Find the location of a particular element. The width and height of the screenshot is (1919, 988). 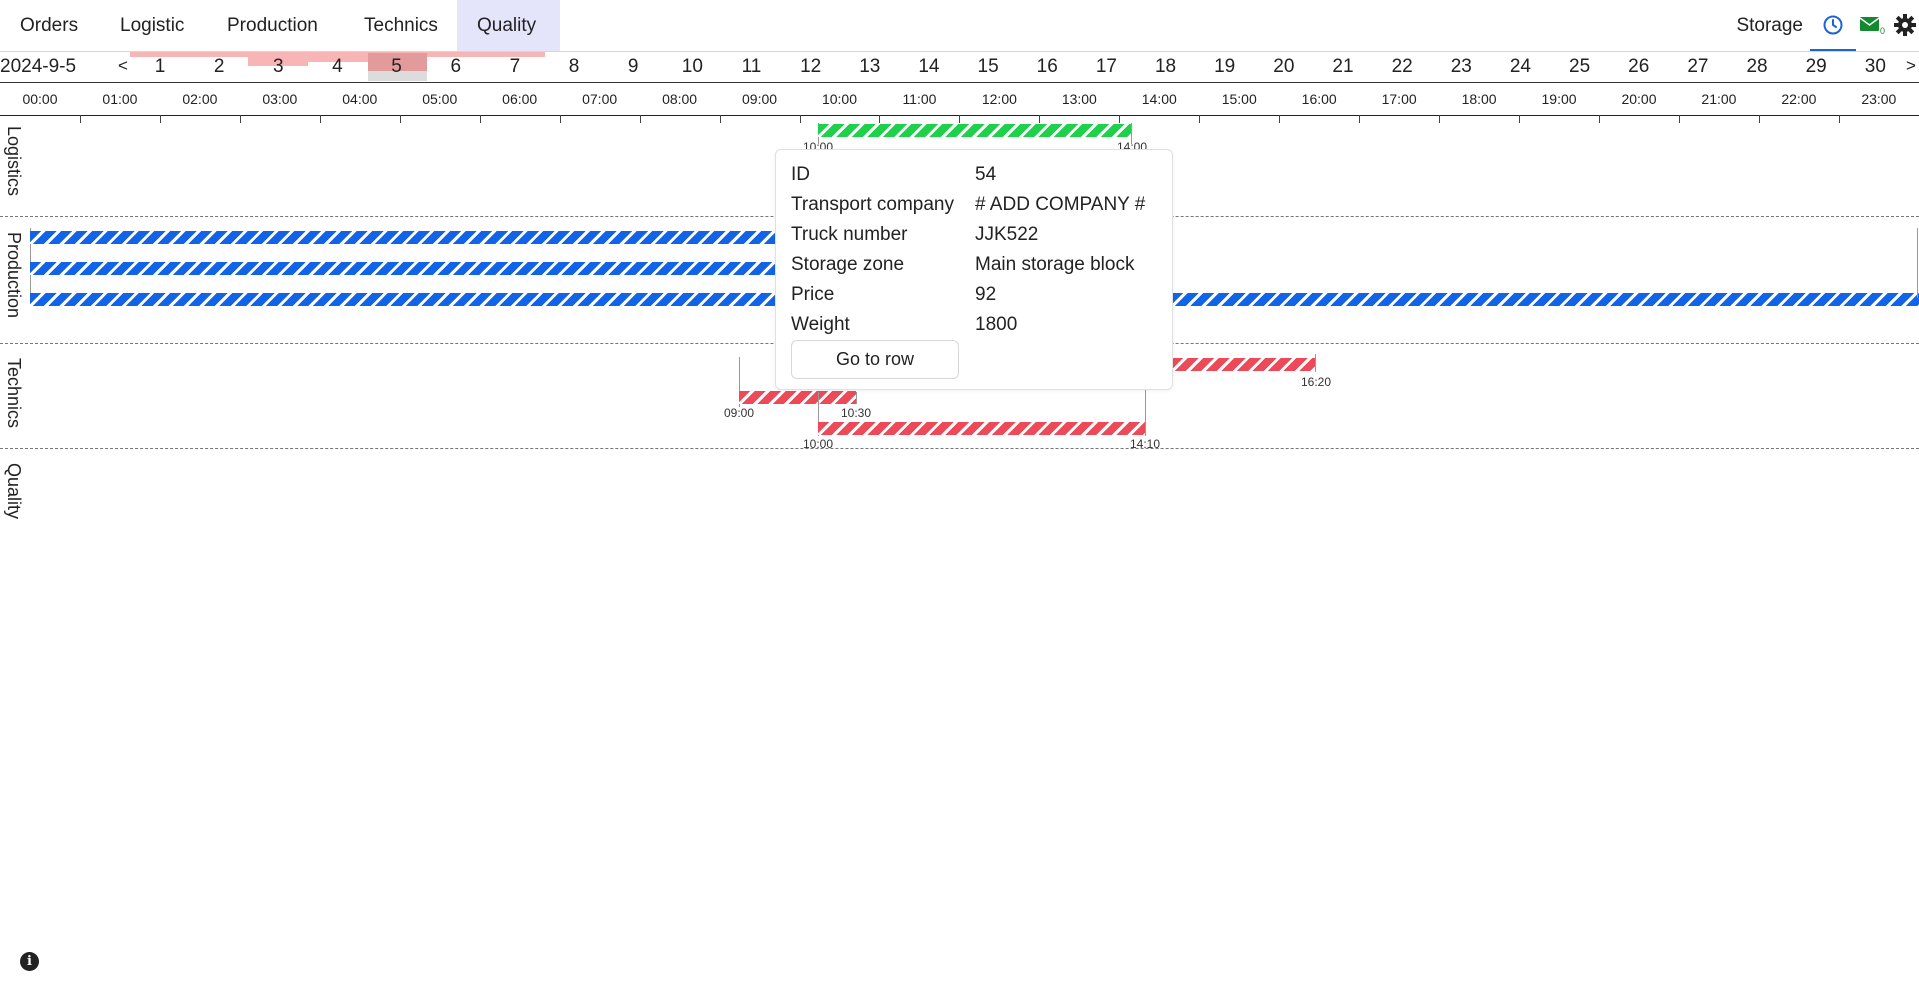

day-26: 26 is located at coordinates (1639, 67).